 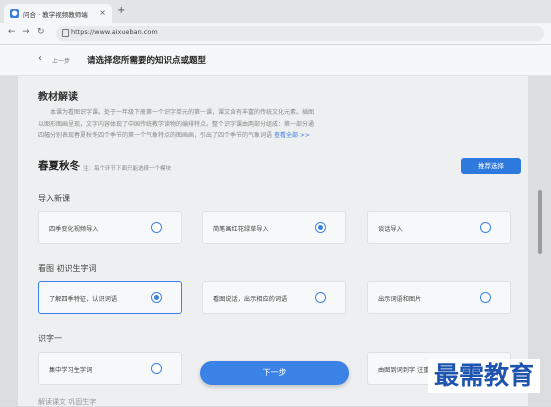 I want to click on browser-tab: ● 问合 · 教学视频教师端 ×, so click(x=58, y=13).